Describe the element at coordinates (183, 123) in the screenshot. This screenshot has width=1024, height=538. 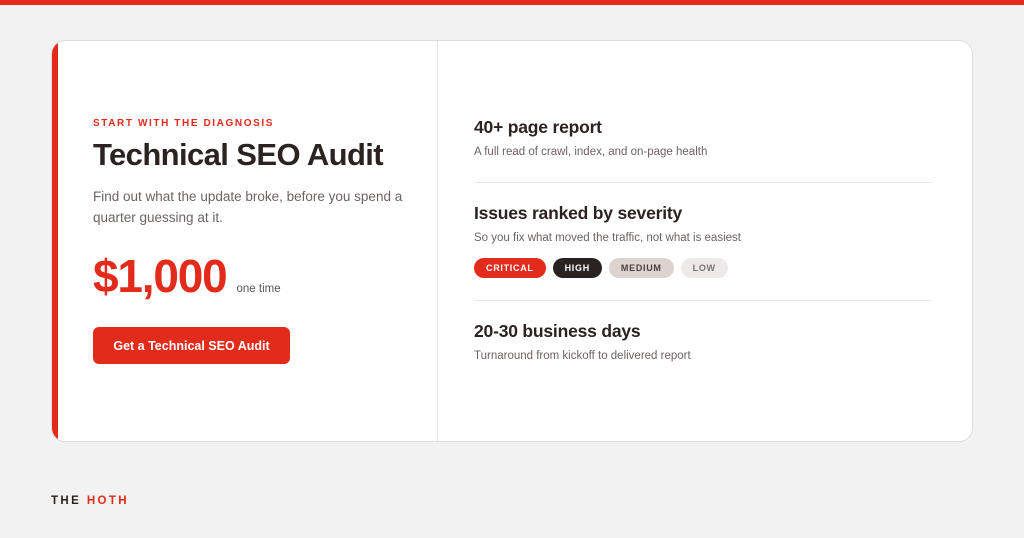
I see `offer-eyebrow: START WITH THE DIAGNOSIS` at that location.